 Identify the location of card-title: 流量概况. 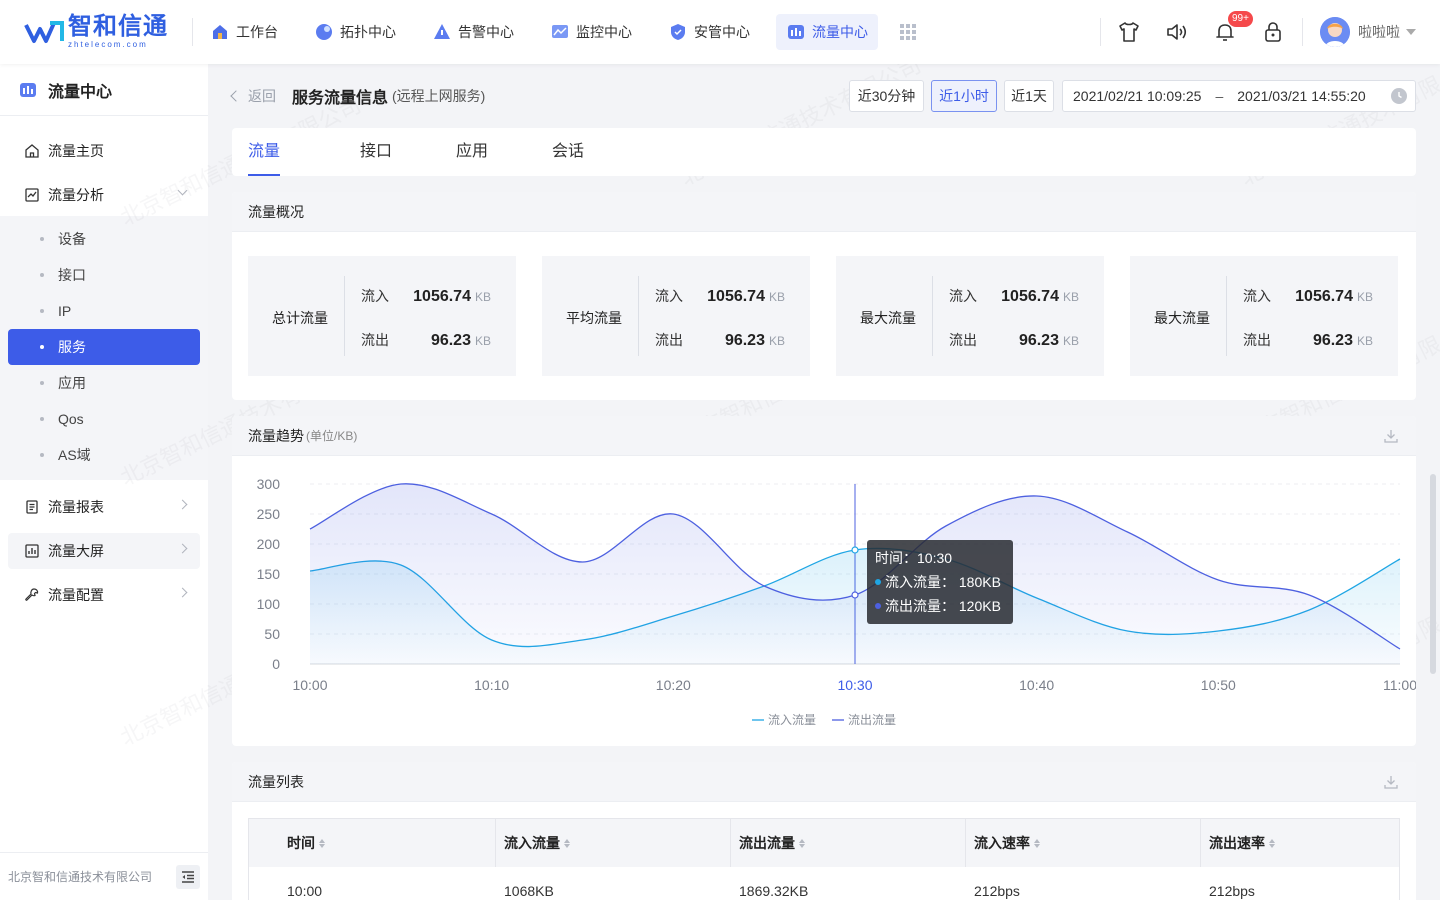
(276, 211).